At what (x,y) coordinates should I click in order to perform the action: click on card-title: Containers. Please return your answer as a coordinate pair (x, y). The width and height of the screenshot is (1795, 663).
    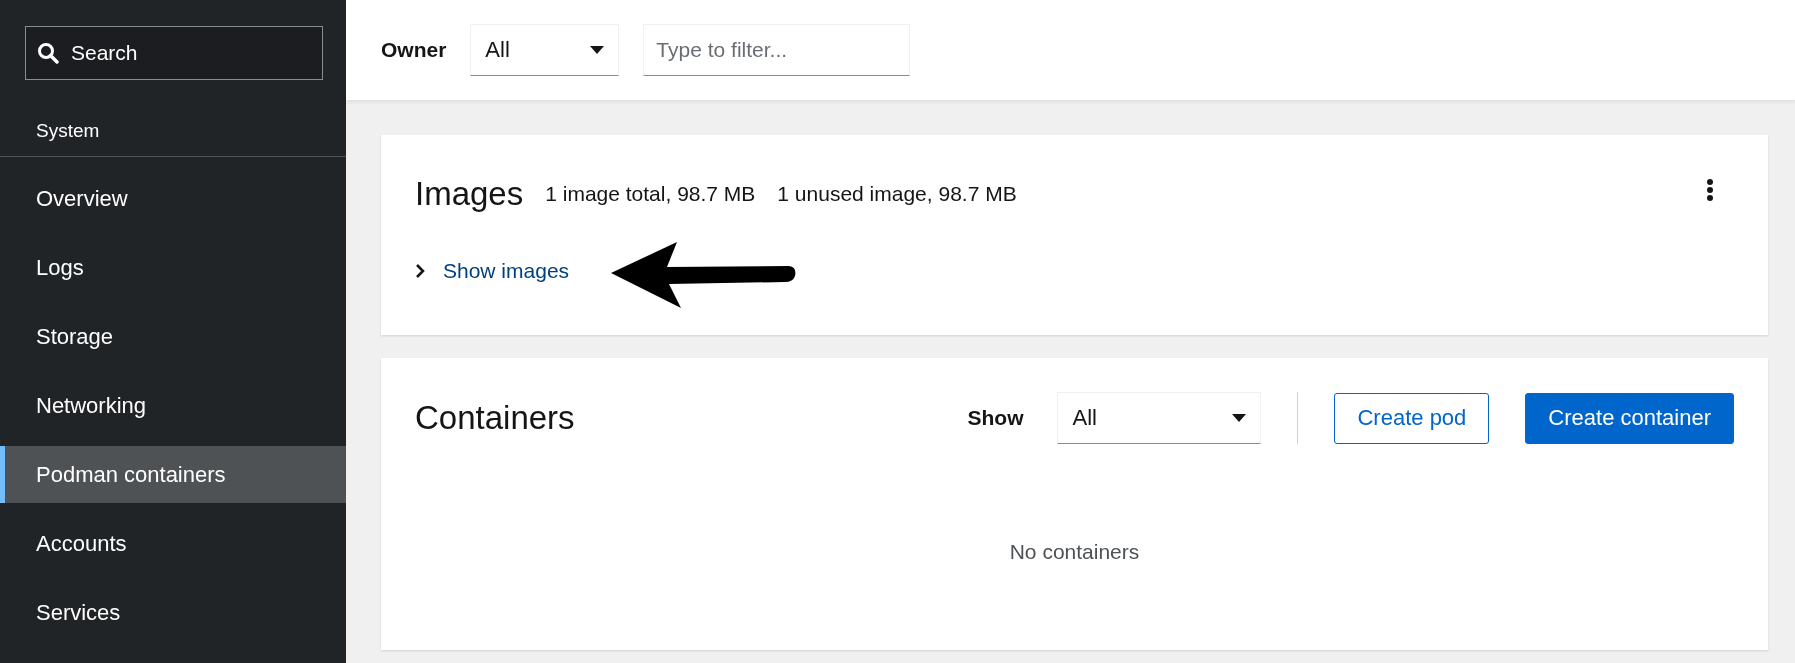
    Looking at the image, I should click on (495, 418).